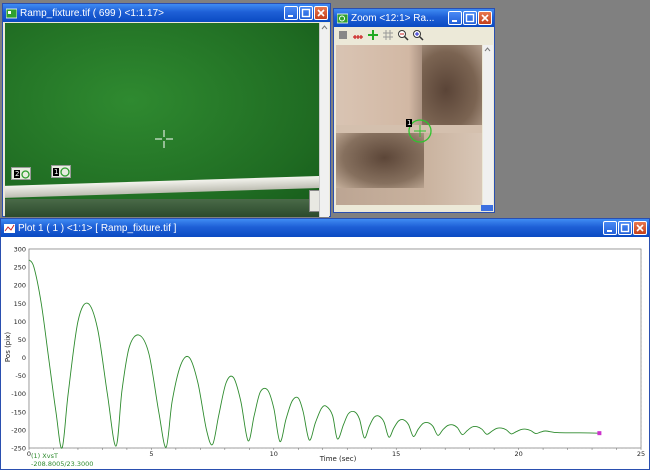 Image resolution: width=650 pixels, height=470 pixels. Describe the element at coordinates (151, 454) in the screenshot. I see `x-tick-label: 5` at that location.